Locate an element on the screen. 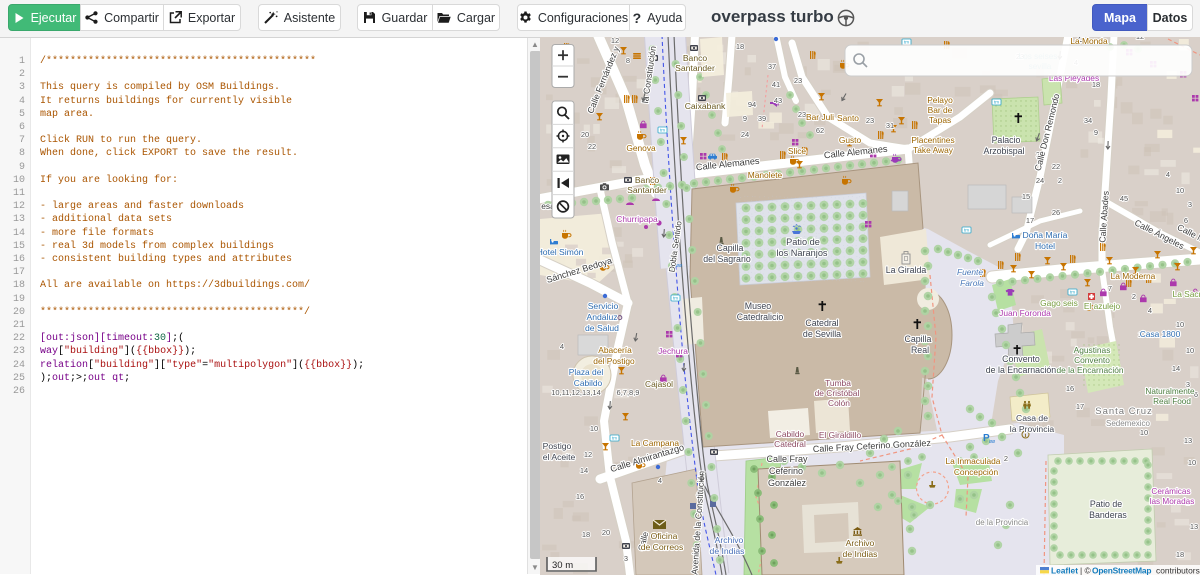 Image resolution: width=1200 pixels, height=575 pixels. svg-text: Hotel Simón is located at coordinates (562, 252).